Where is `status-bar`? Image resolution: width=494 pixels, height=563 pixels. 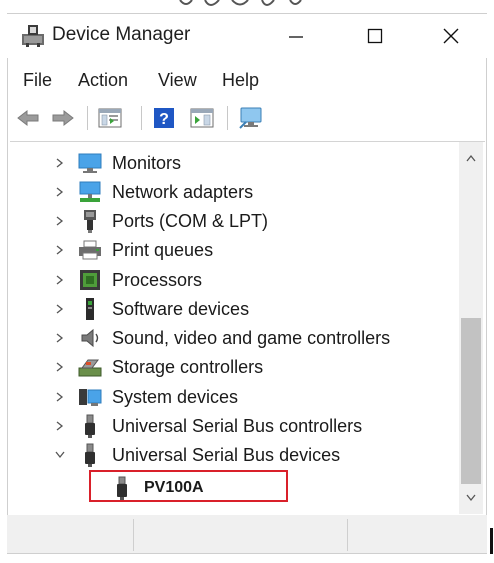 status-bar is located at coordinates (247, 534).